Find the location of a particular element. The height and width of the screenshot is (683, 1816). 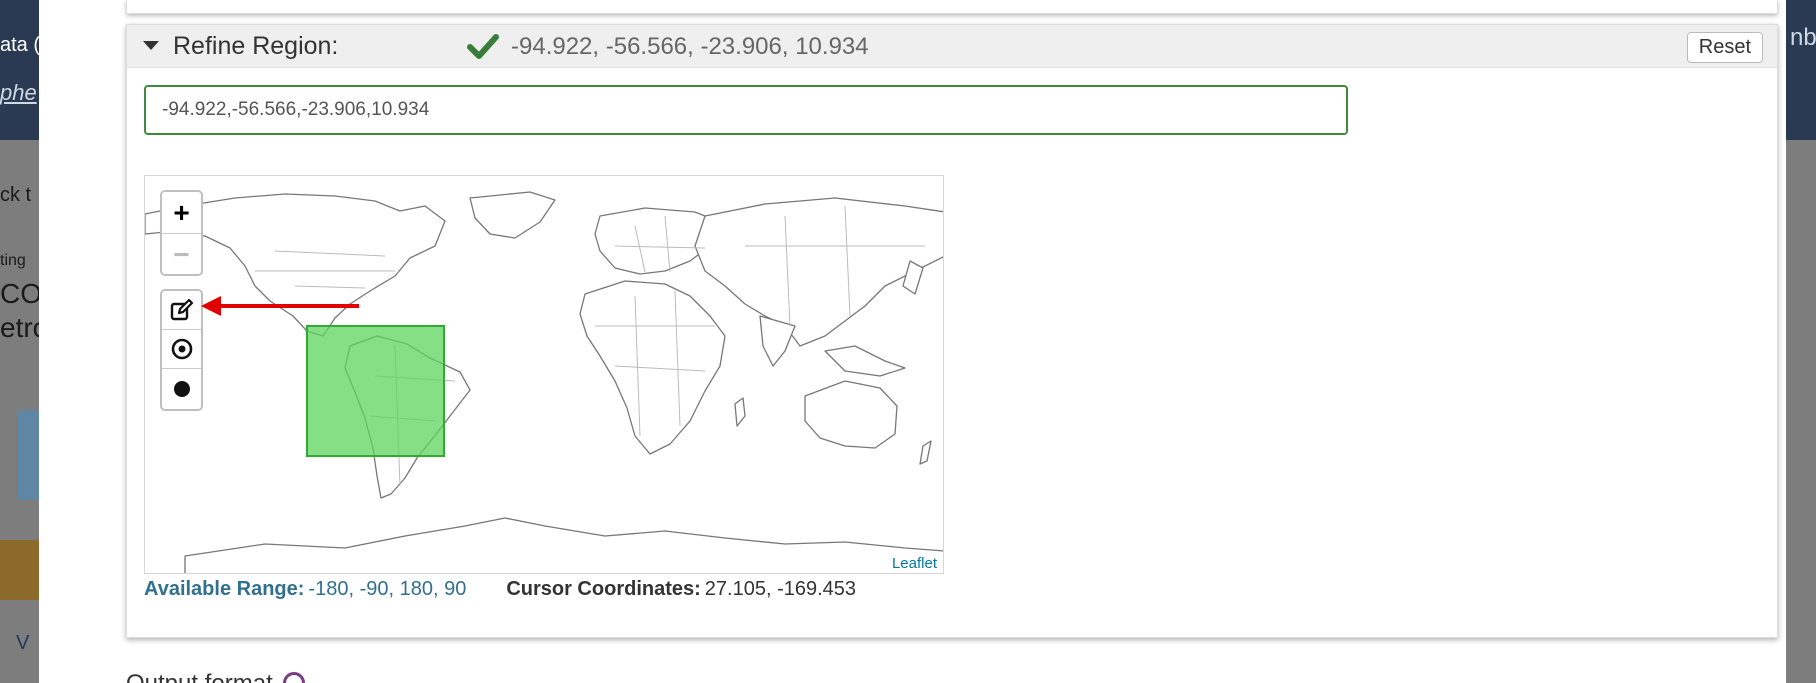

selected-region-rect is located at coordinates (375, 391).